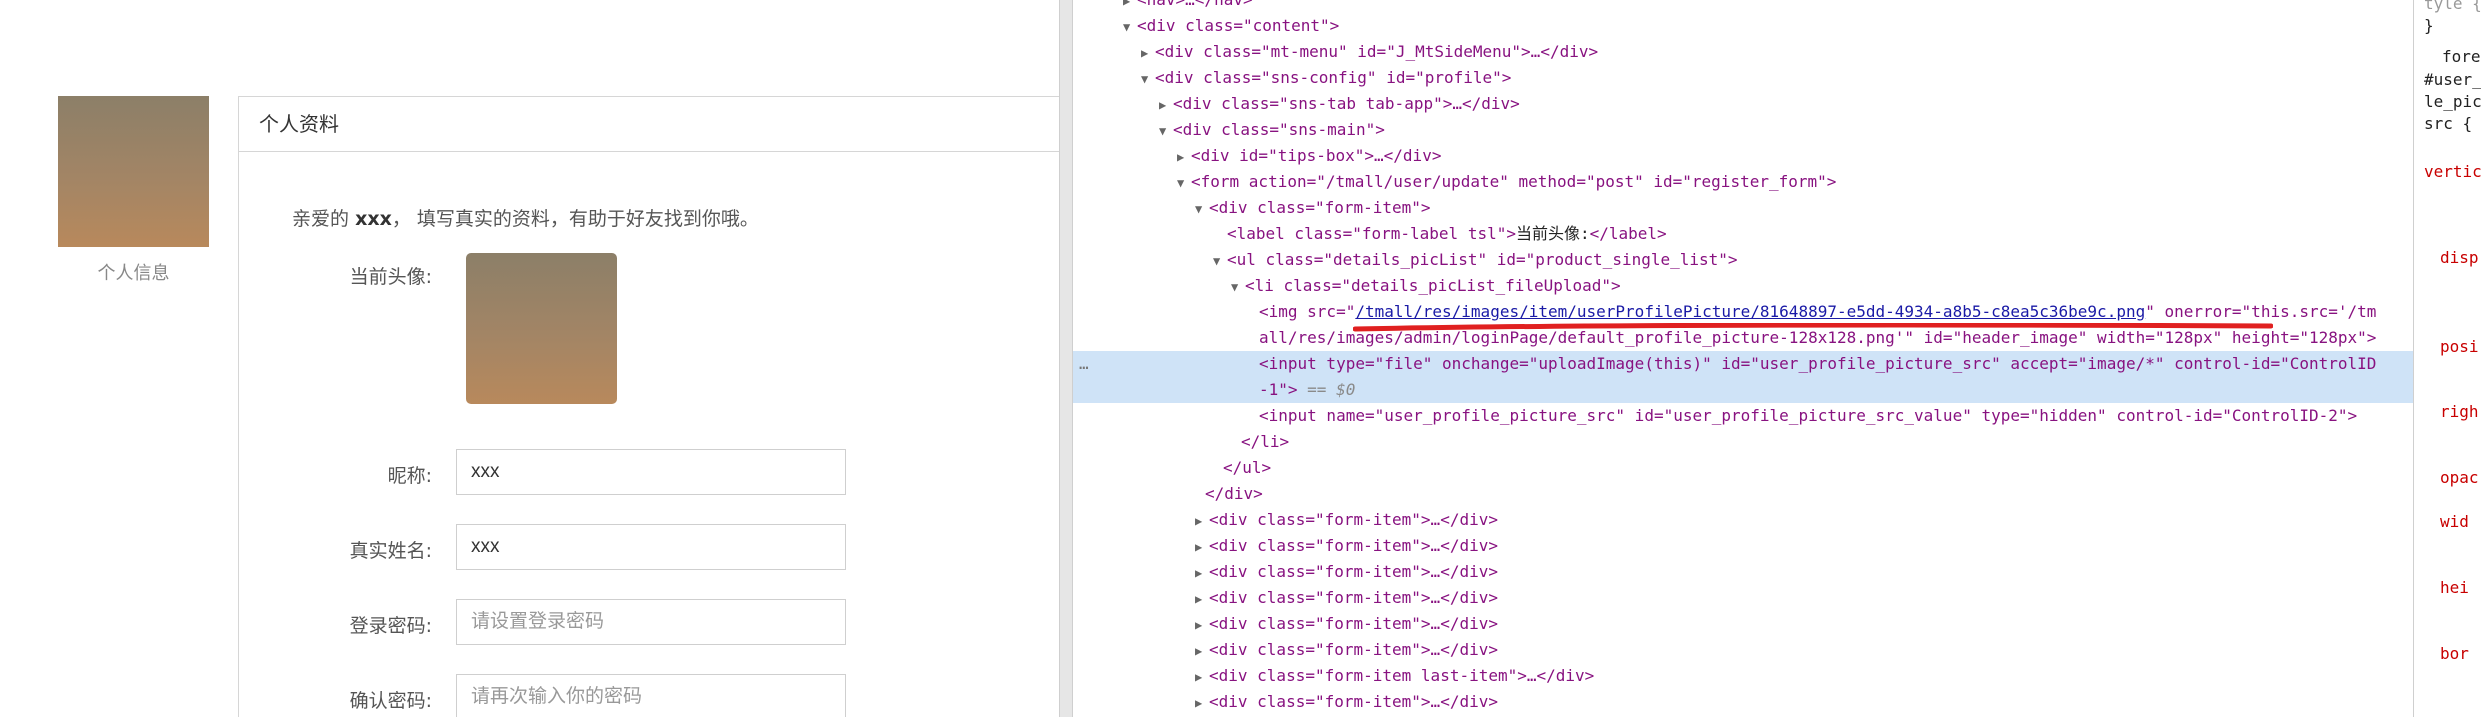  What do you see at coordinates (2429, 25) in the screenshot?
I see `style-line: }` at bounding box center [2429, 25].